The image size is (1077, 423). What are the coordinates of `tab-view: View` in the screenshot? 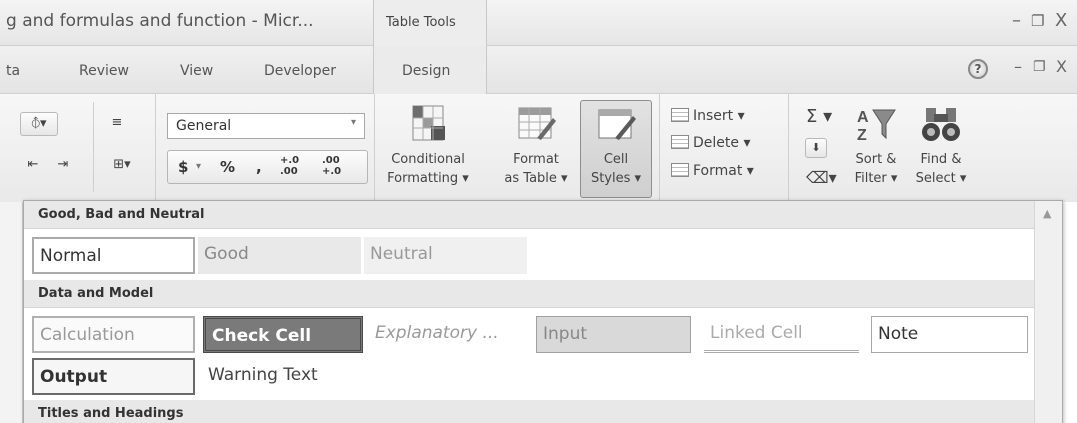 It's located at (196, 71).